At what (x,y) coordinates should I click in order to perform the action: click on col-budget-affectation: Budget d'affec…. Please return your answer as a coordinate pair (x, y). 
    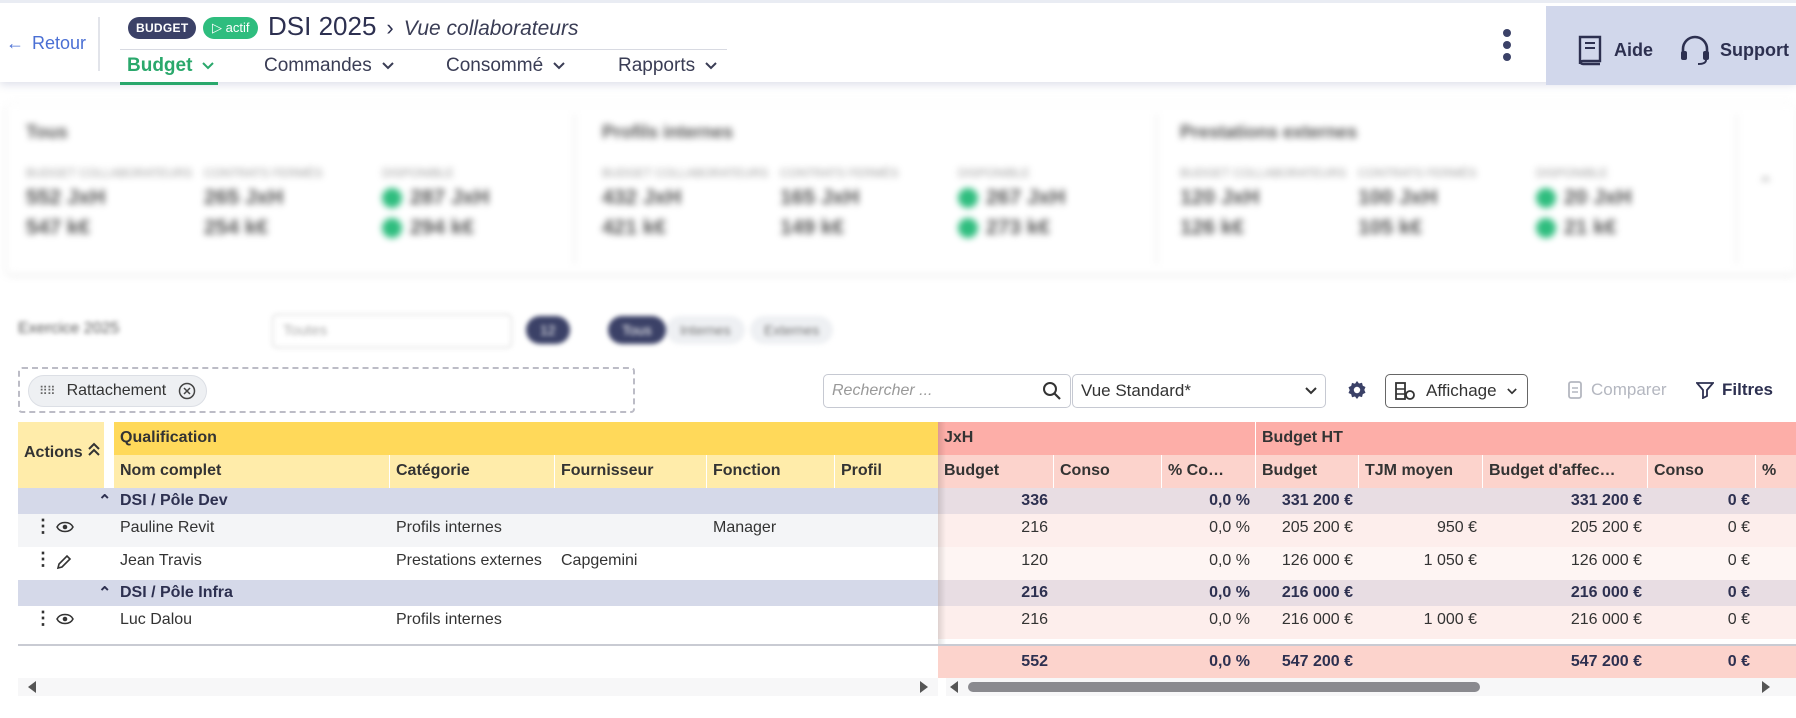
    Looking at the image, I should click on (1565, 471).